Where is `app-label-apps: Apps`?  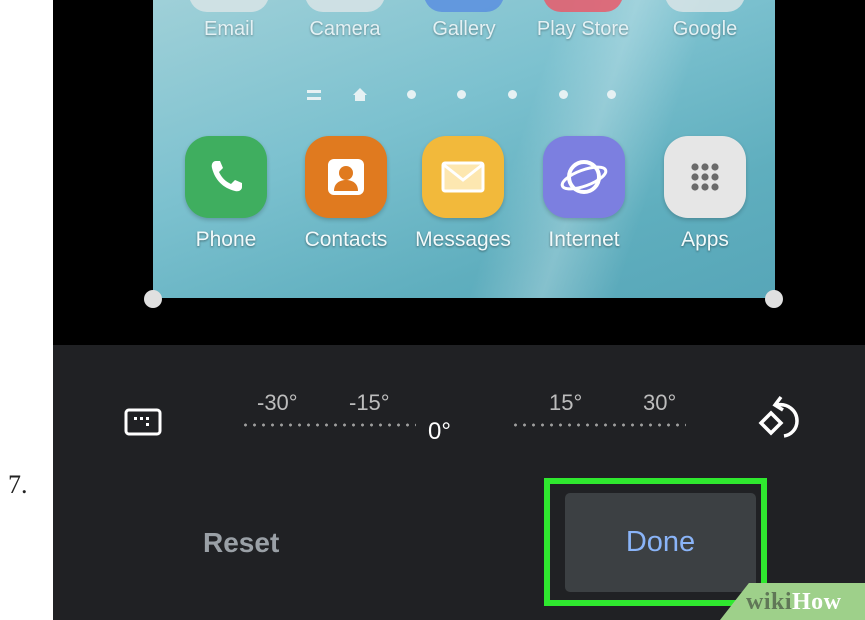 app-label-apps: Apps is located at coordinates (705, 239).